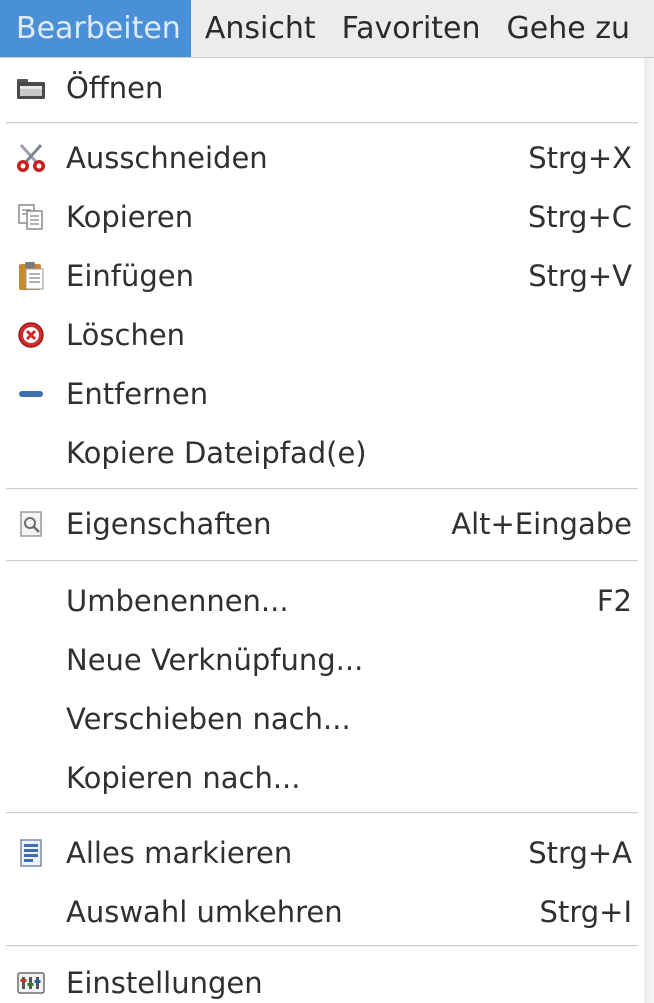  I want to click on shortcut-label: Strg+C, so click(579, 217).